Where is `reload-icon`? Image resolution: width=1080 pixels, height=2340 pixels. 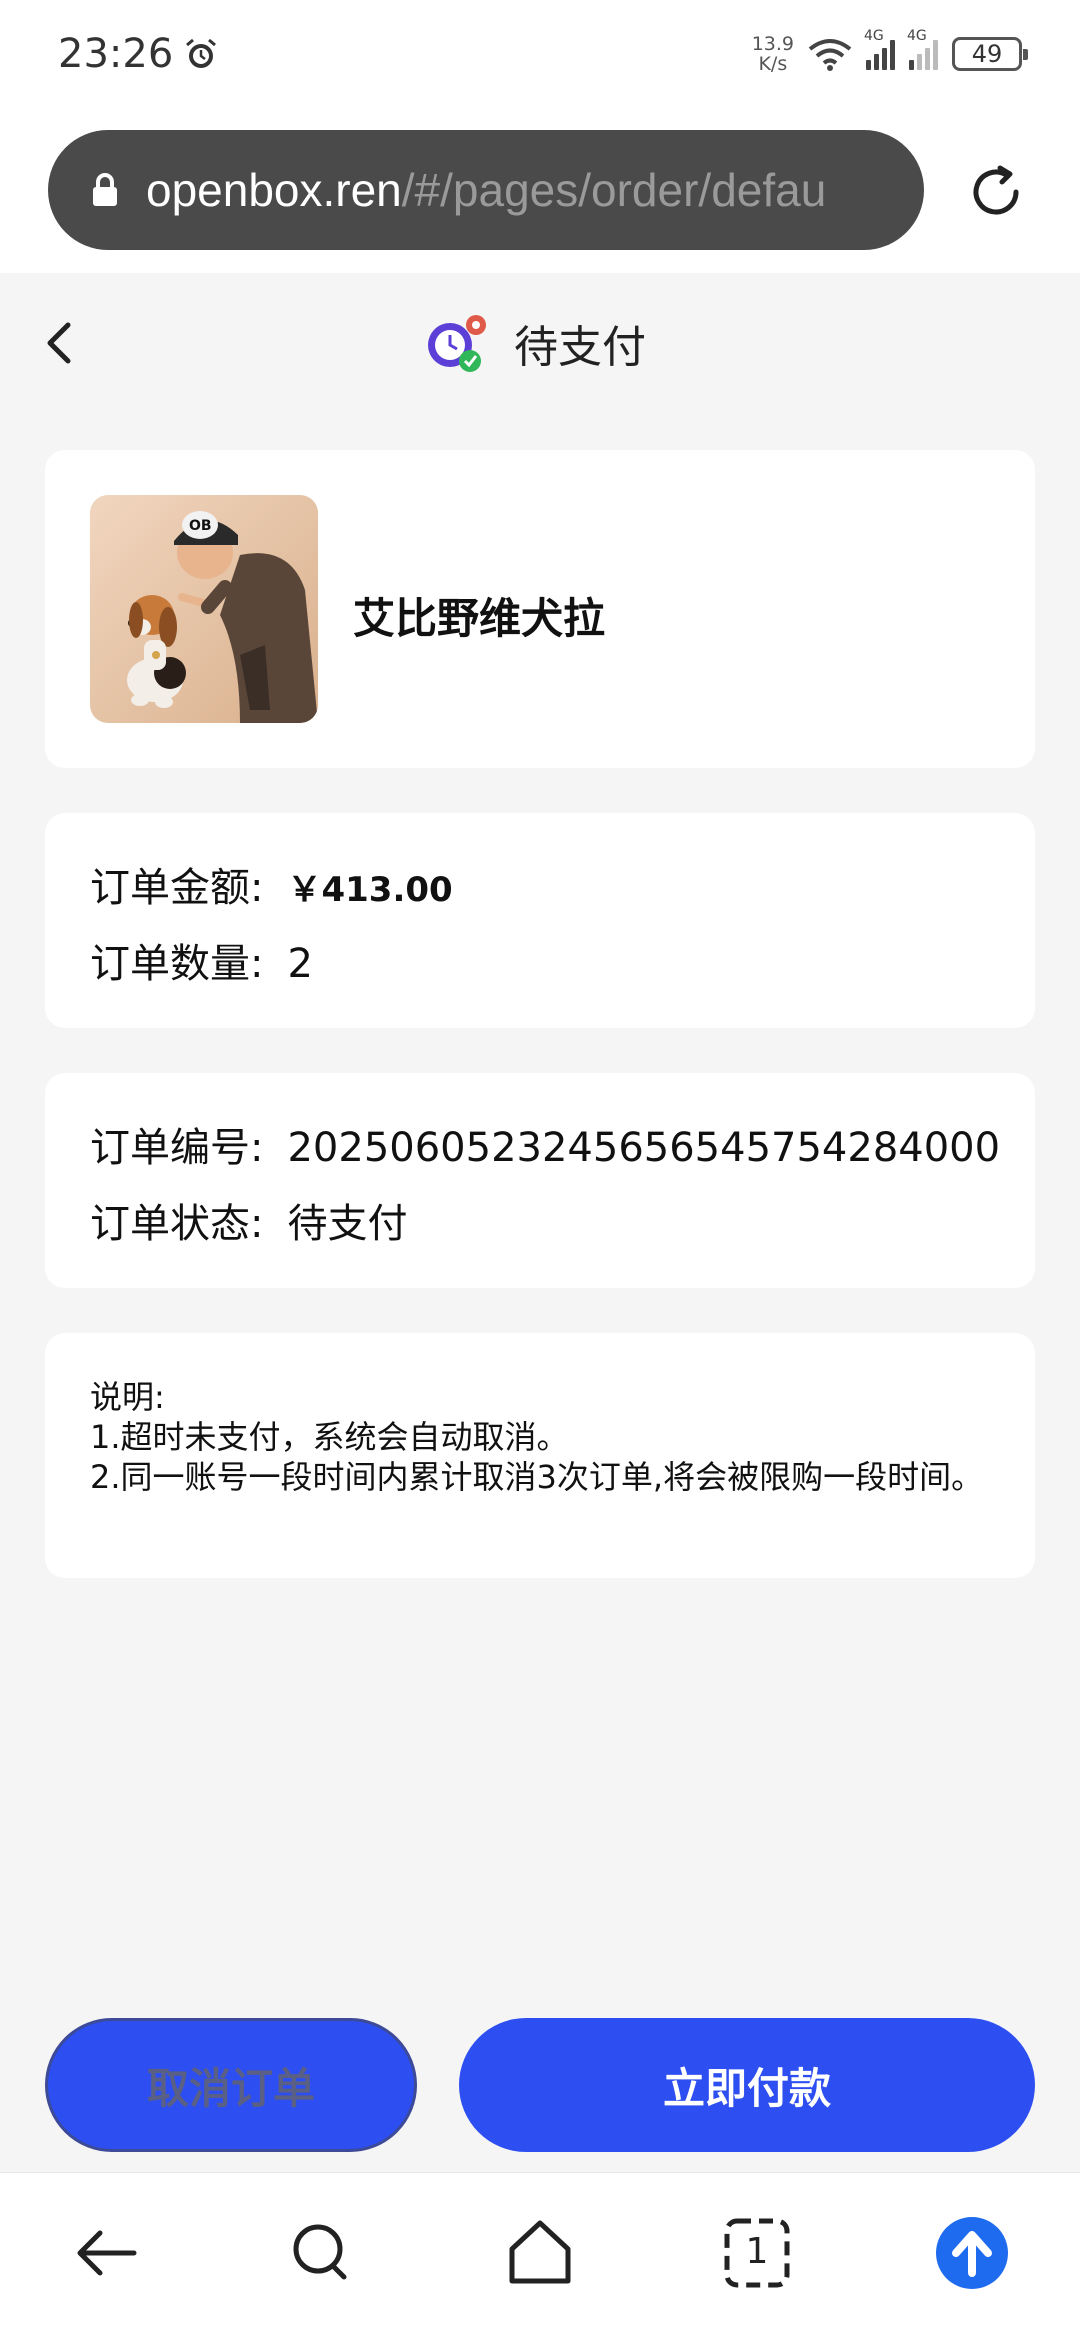 reload-icon is located at coordinates (996, 192).